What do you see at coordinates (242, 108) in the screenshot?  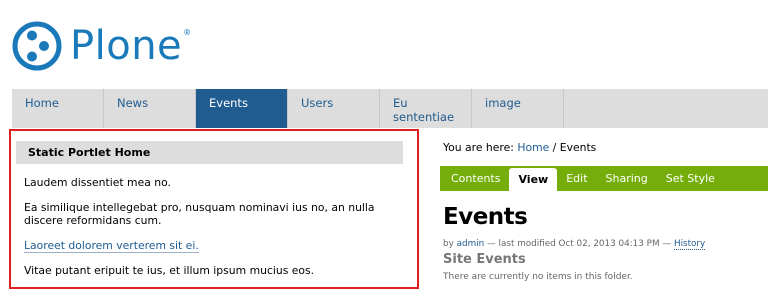 I see `nav-item-events: Events` at bounding box center [242, 108].